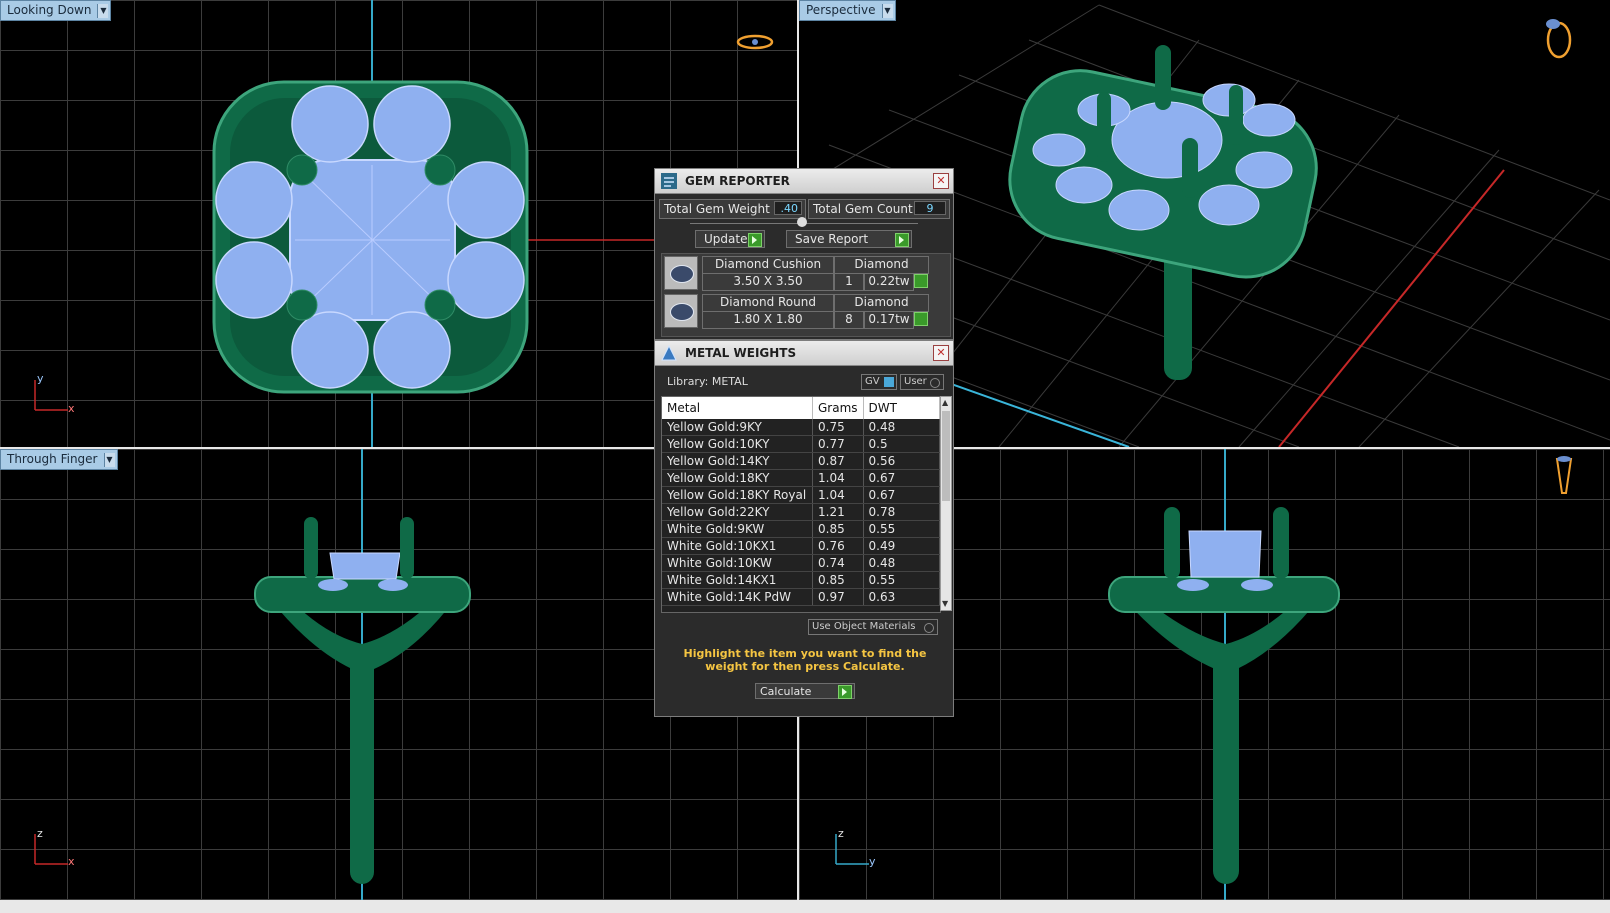 Image resolution: width=1610 pixels, height=913 pixels. What do you see at coordinates (52, 459) in the screenshot?
I see `viewport-label: Through Finger` at bounding box center [52, 459].